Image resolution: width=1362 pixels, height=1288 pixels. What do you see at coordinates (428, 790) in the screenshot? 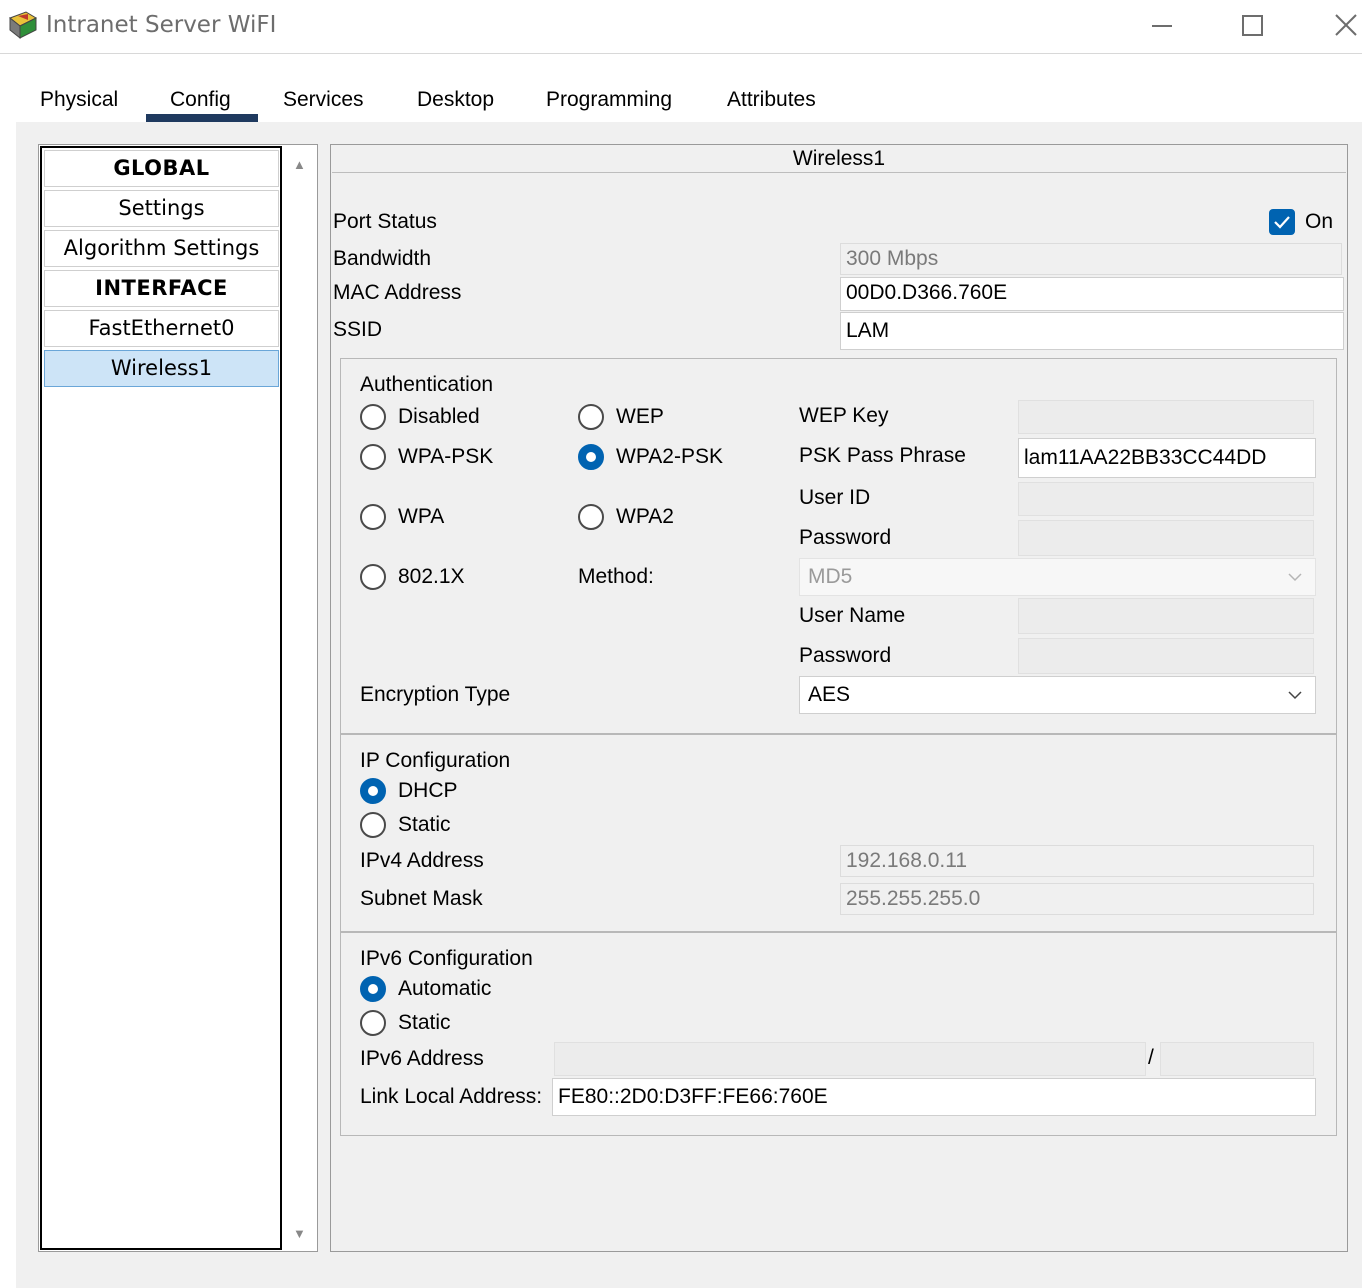
I see `radio-dhcp-label: DHCP` at bounding box center [428, 790].